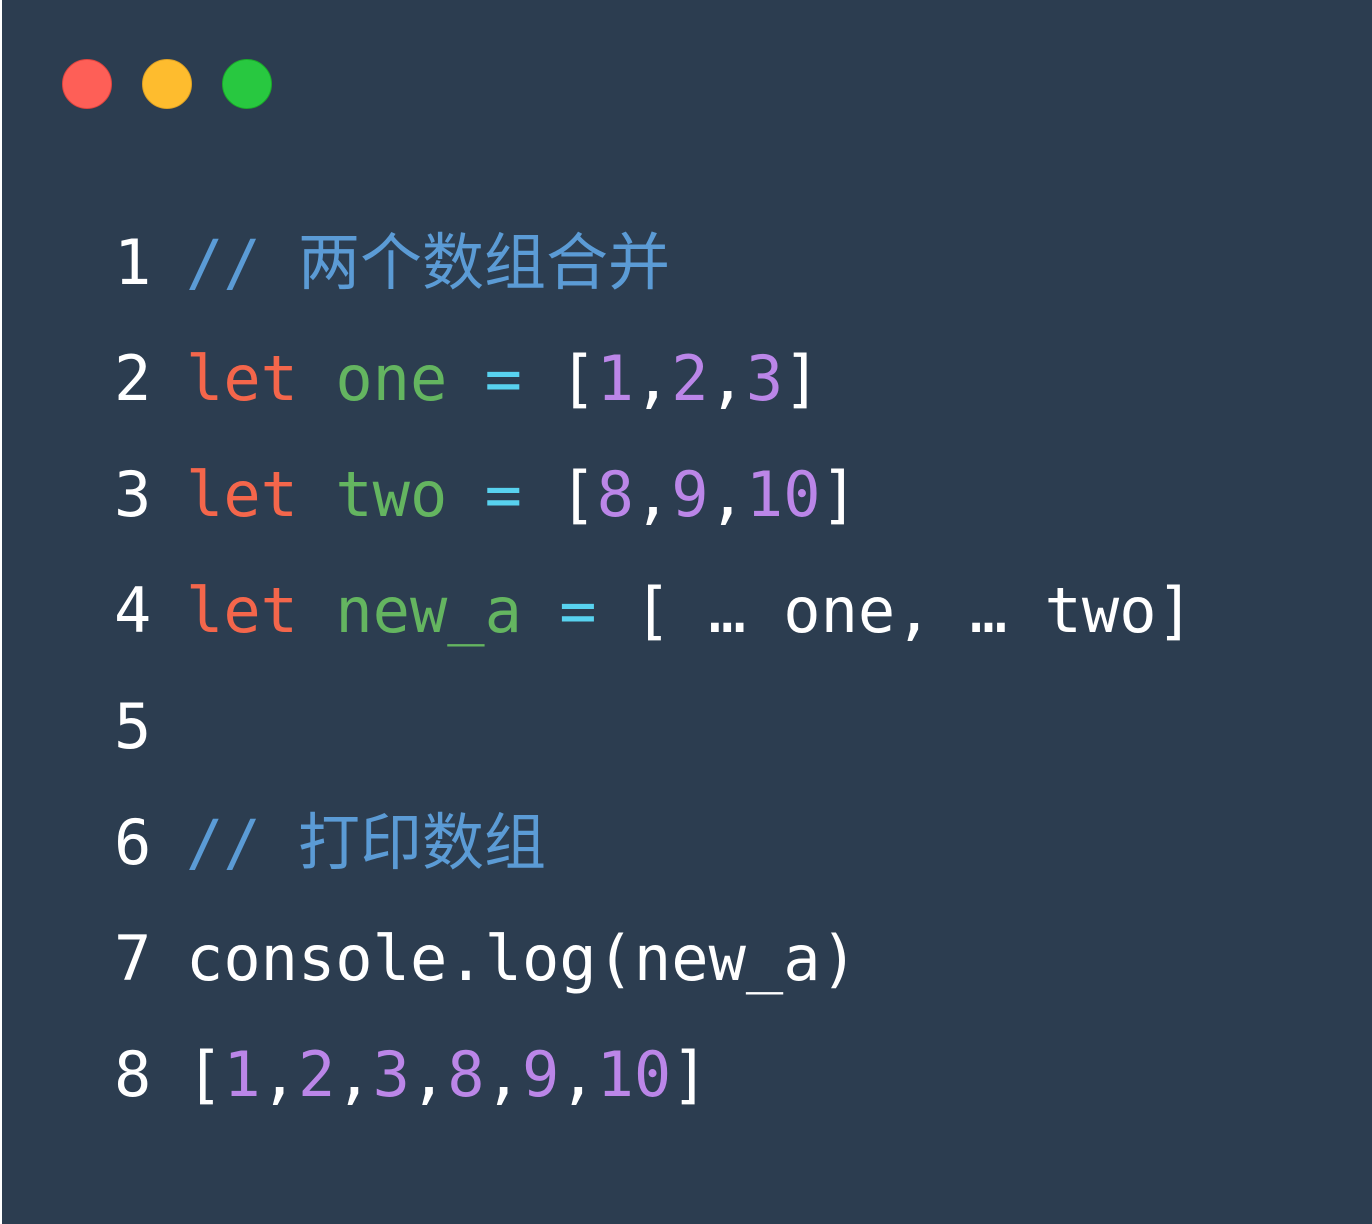  What do you see at coordinates (391, 378) in the screenshot?
I see `code-token: one` at bounding box center [391, 378].